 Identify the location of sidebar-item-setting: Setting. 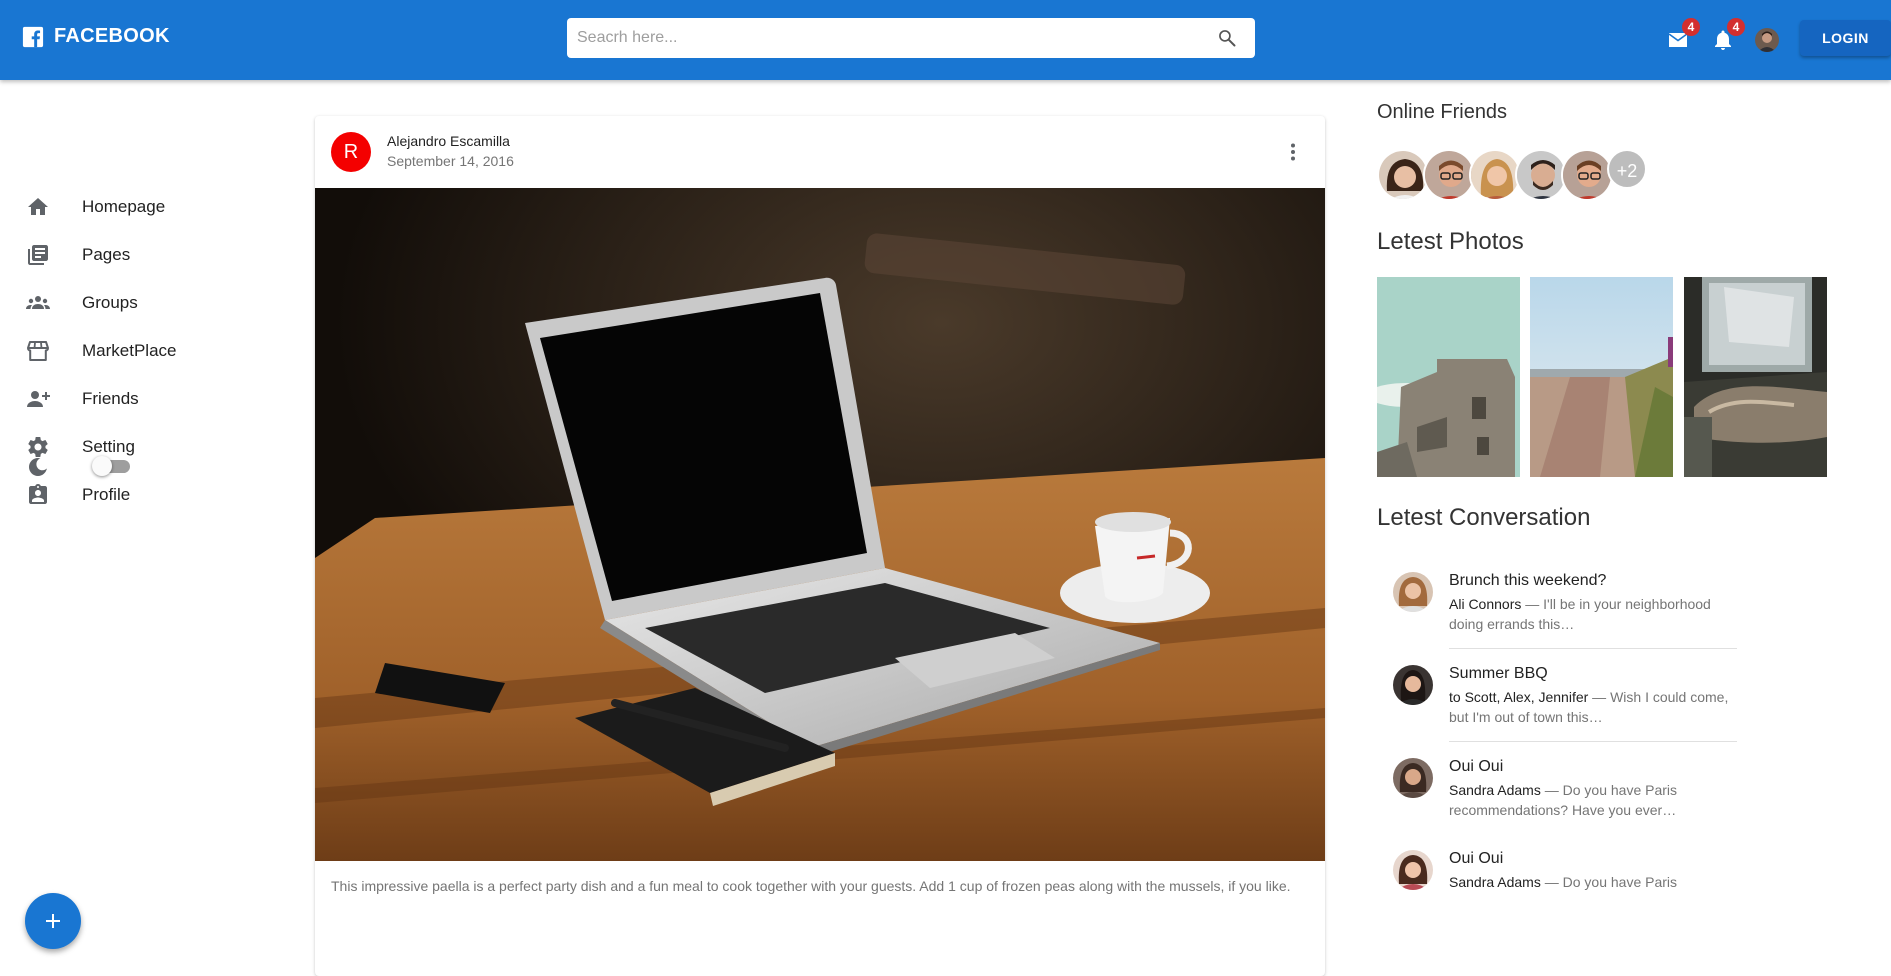
(156, 447).